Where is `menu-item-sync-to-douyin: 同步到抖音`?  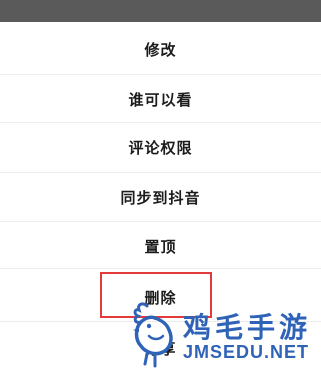 menu-item-sync-to-douyin: 同步到抖音 is located at coordinates (160, 197).